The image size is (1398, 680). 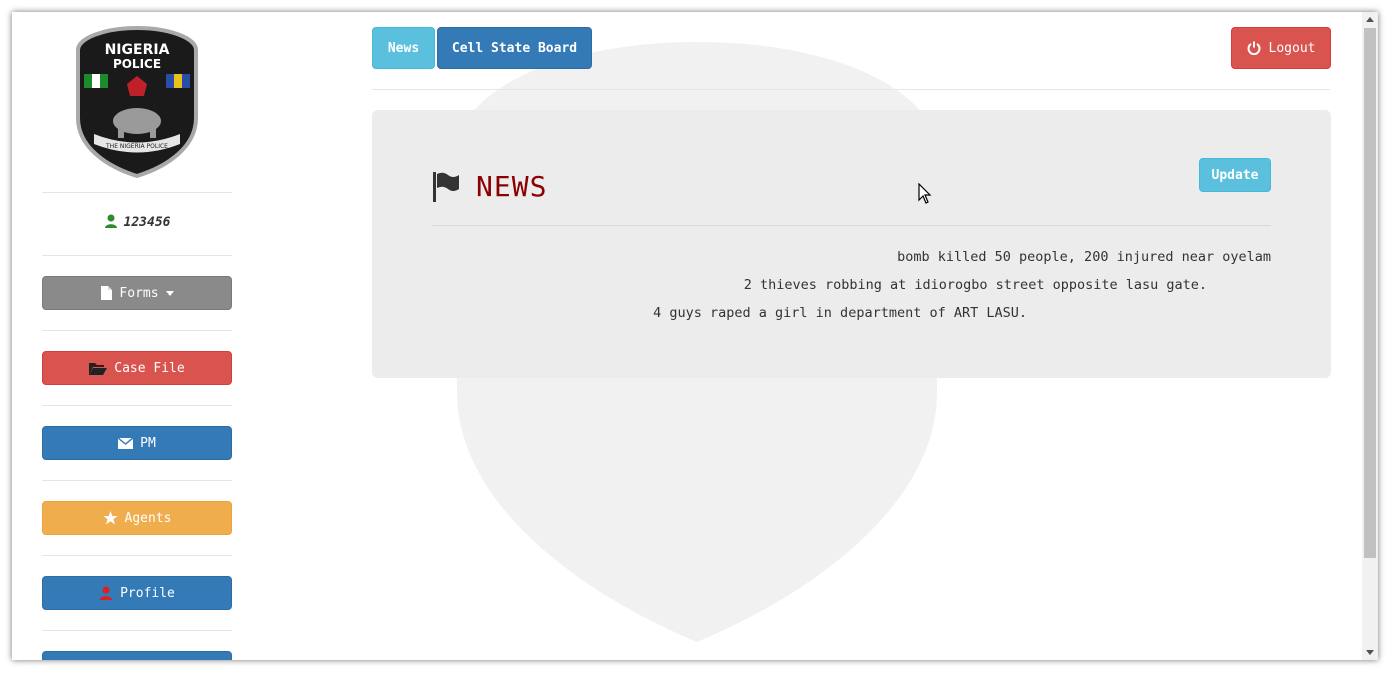 I want to click on user-id: 123456, so click(x=137, y=222).